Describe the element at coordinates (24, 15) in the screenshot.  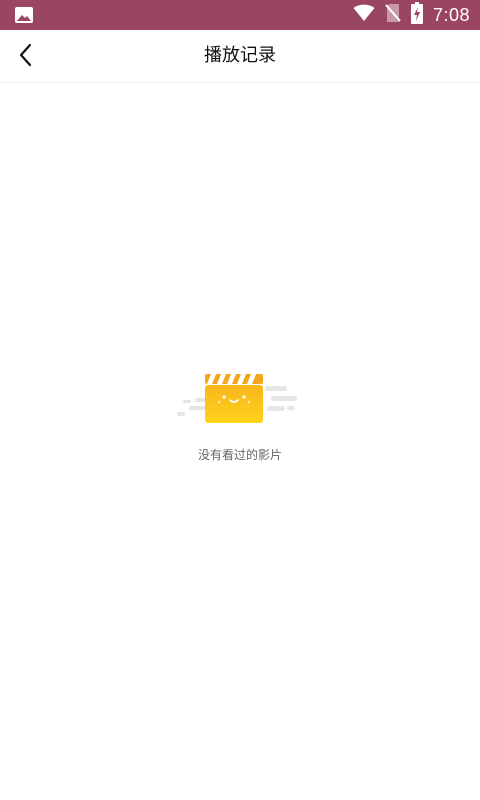
I see `image-icon` at that location.